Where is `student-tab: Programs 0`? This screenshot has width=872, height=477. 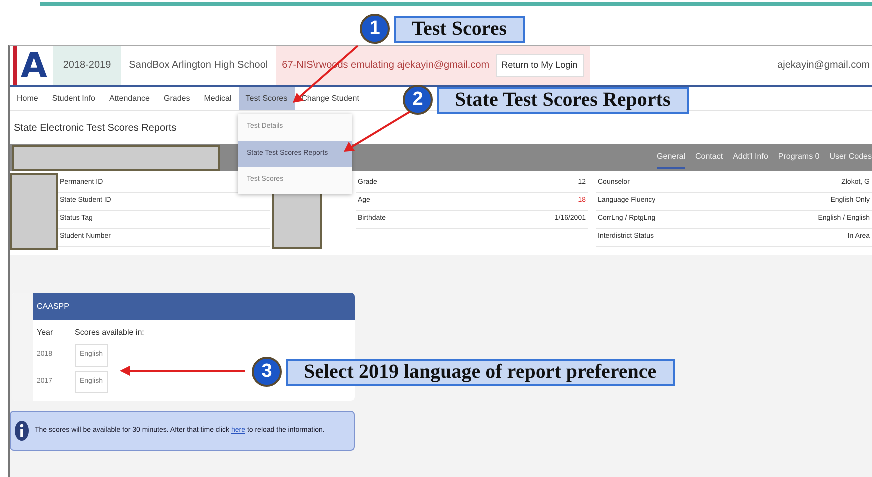 student-tab: Programs 0 is located at coordinates (799, 157).